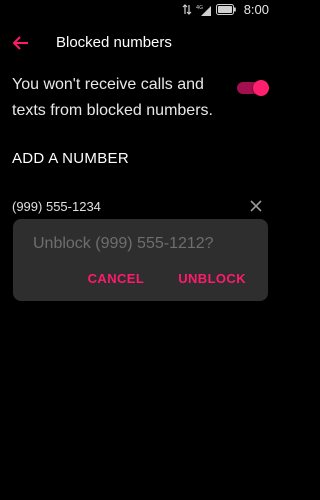 The height and width of the screenshot is (500, 320). What do you see at coordinates (256, 9) in the screenshot?
I see `status-time: 8:00` at bounding box center [256, 9].